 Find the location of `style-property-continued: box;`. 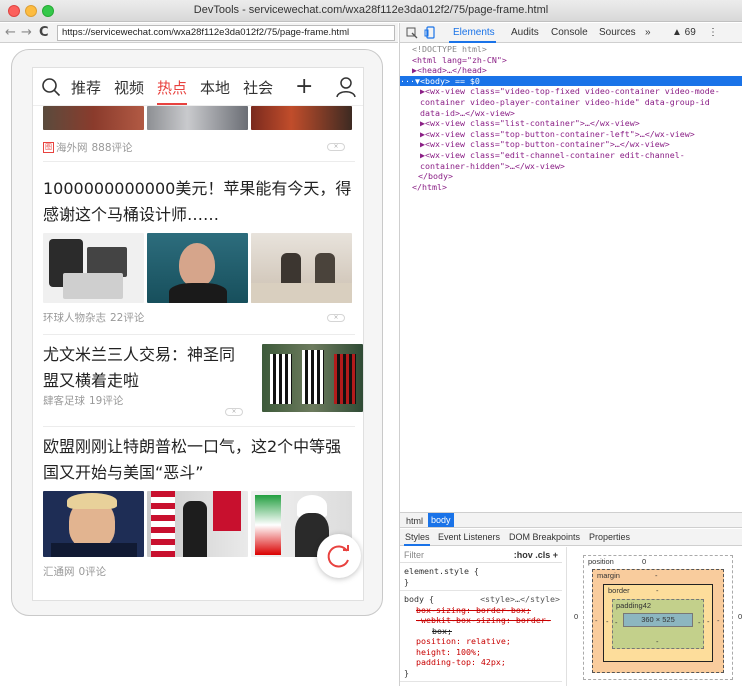

style-property-continued: box; is located at coordinates (442, 630).